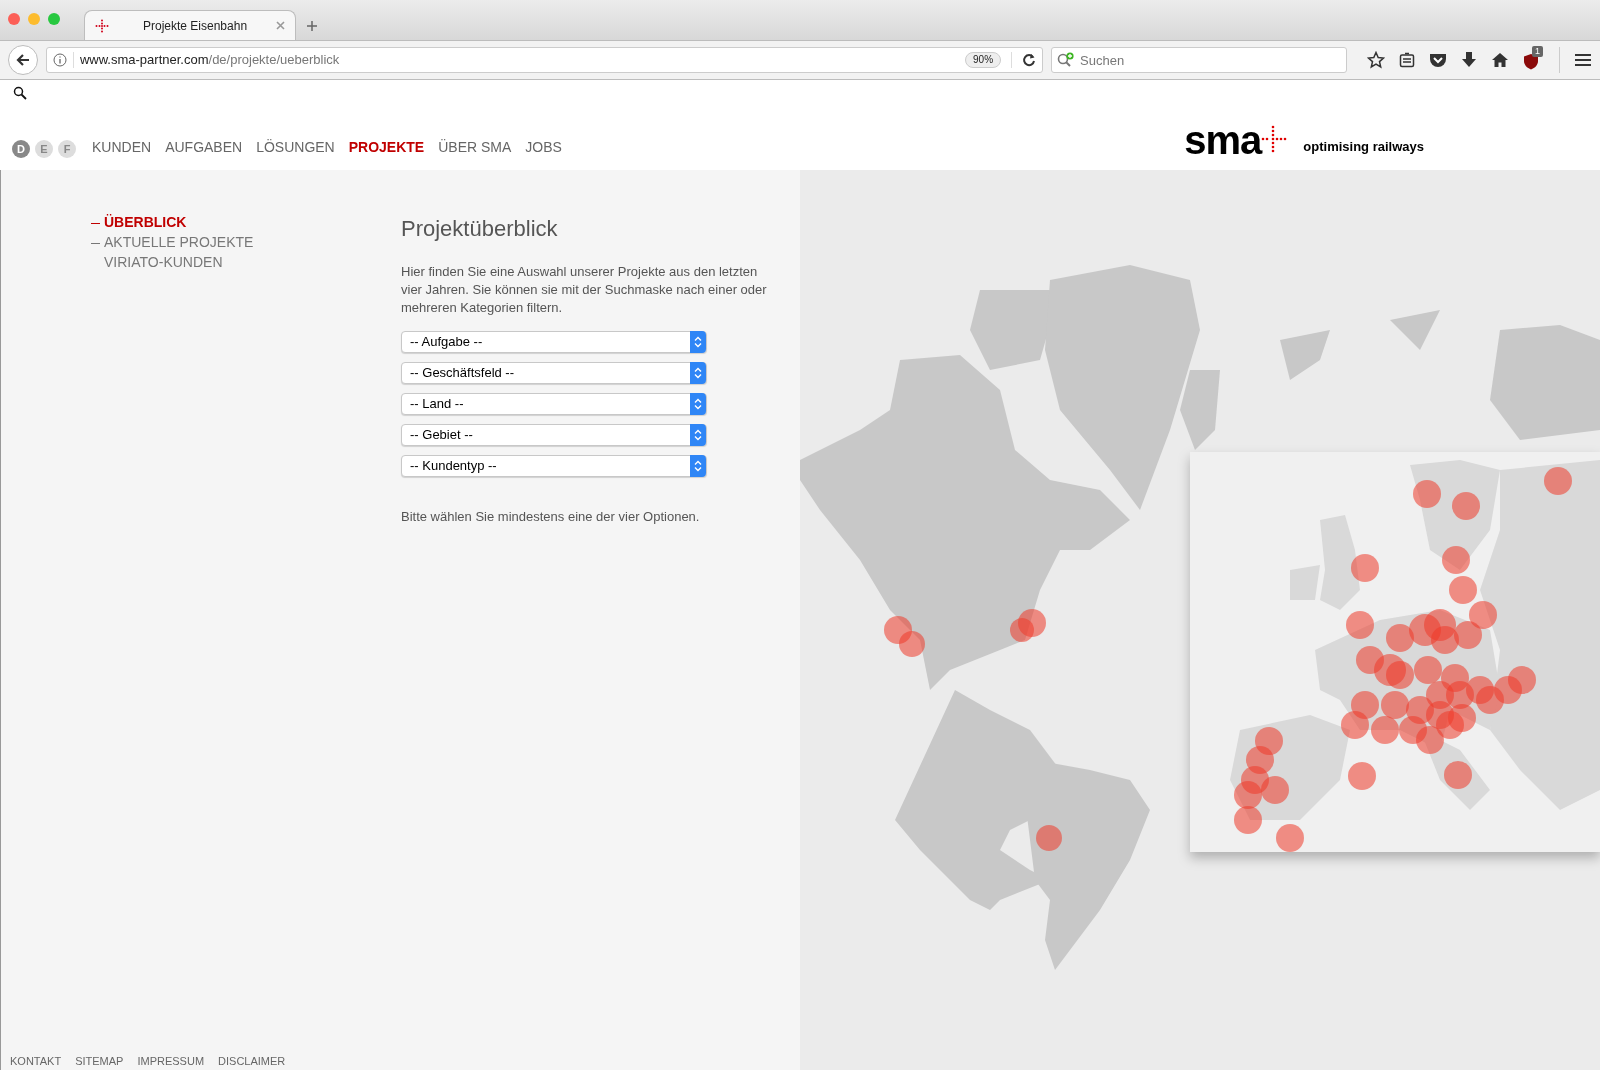 Image resolution: width=1600 pixels, height=1070 pixels. Describe the element at coordinates (554, 435) in the screenshot. I see `filter-dropdown: -- Gebiet --` at that location.